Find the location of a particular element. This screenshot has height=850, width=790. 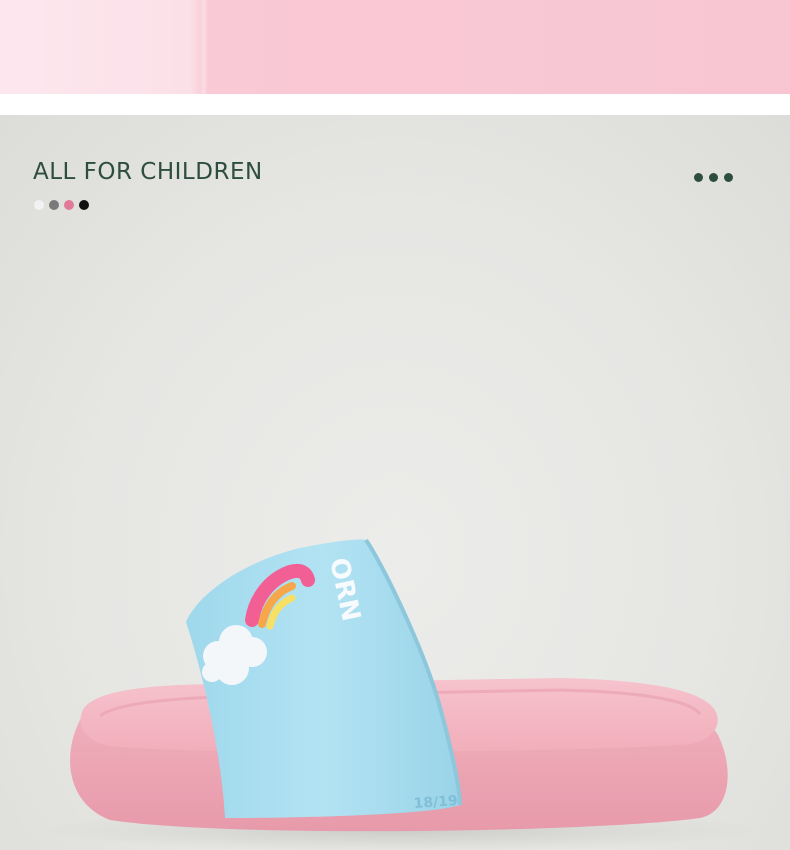

black-swatch is located at coordinates (84, 205).